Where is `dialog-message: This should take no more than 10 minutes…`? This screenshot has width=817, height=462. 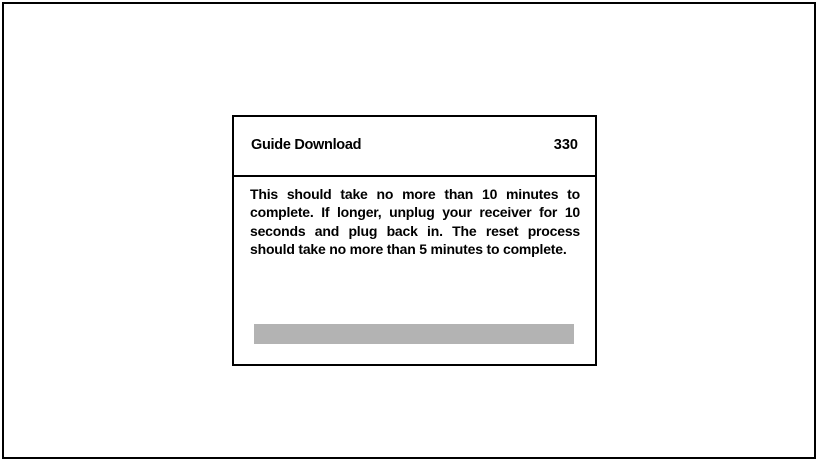 dialog-message: This should take no more than 10 minutes… is located at coordinates (415, 221).